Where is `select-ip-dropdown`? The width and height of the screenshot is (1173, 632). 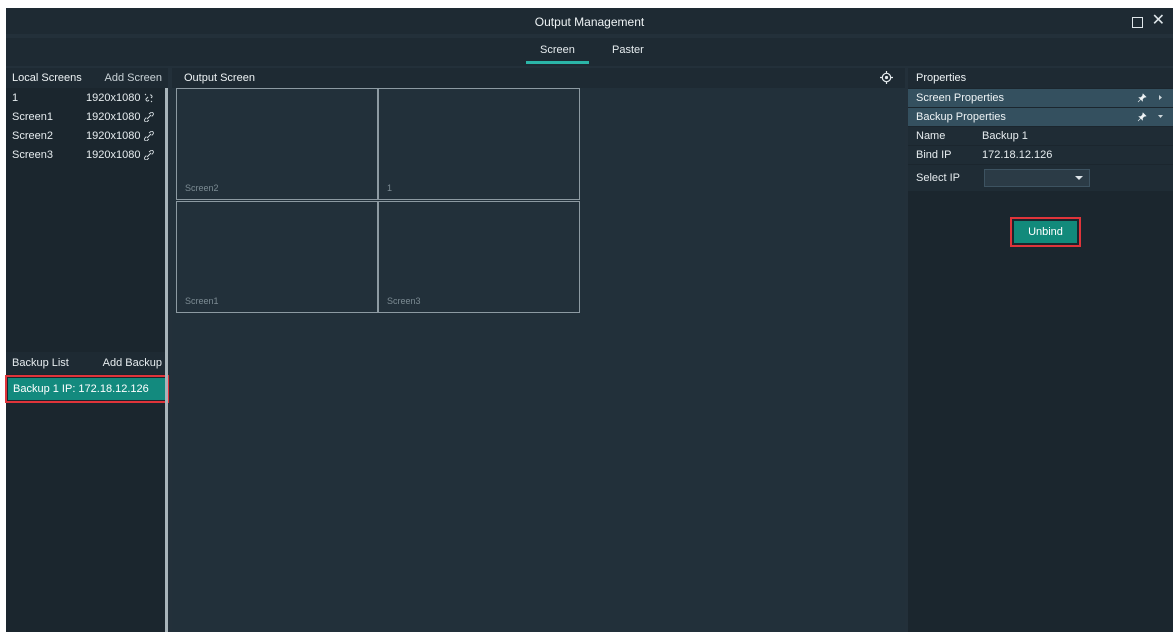 select-ip-dropdown is located at coordinates (1037, 178).